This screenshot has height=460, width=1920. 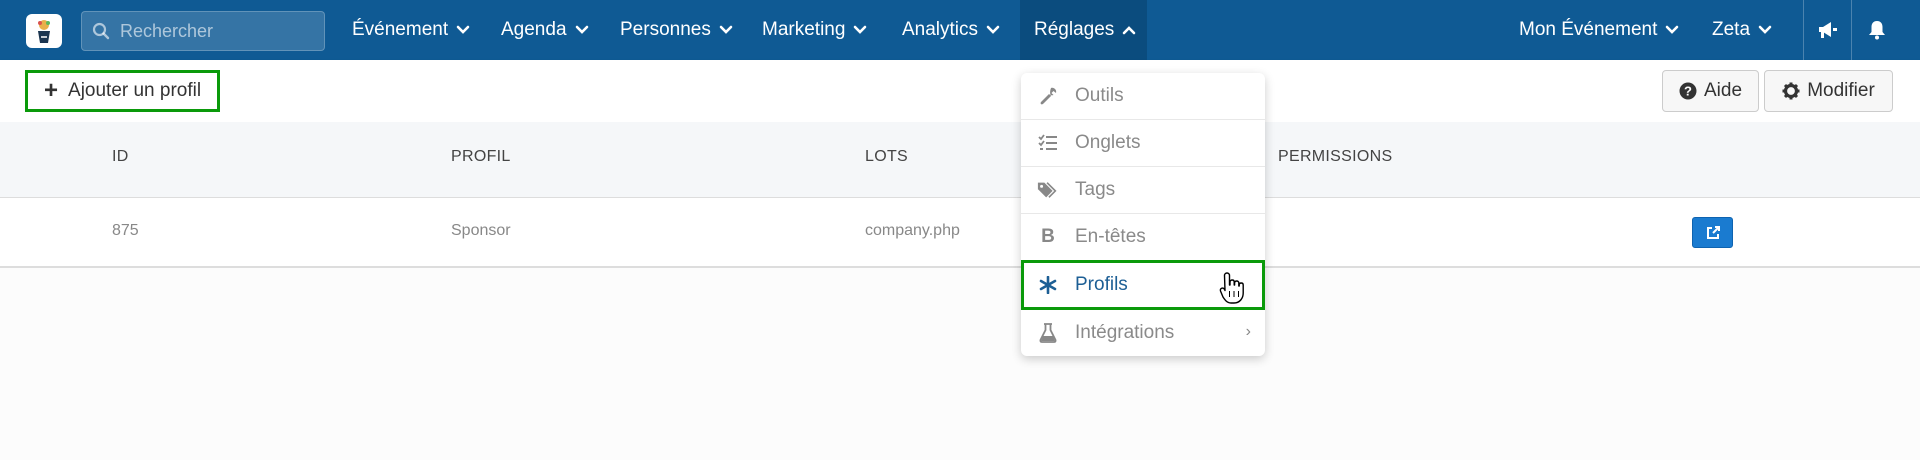 What do you see at coordinates (1048, 285) in the screenshot?
I see `asterisk-icon` at bounding box center [1048, 285].